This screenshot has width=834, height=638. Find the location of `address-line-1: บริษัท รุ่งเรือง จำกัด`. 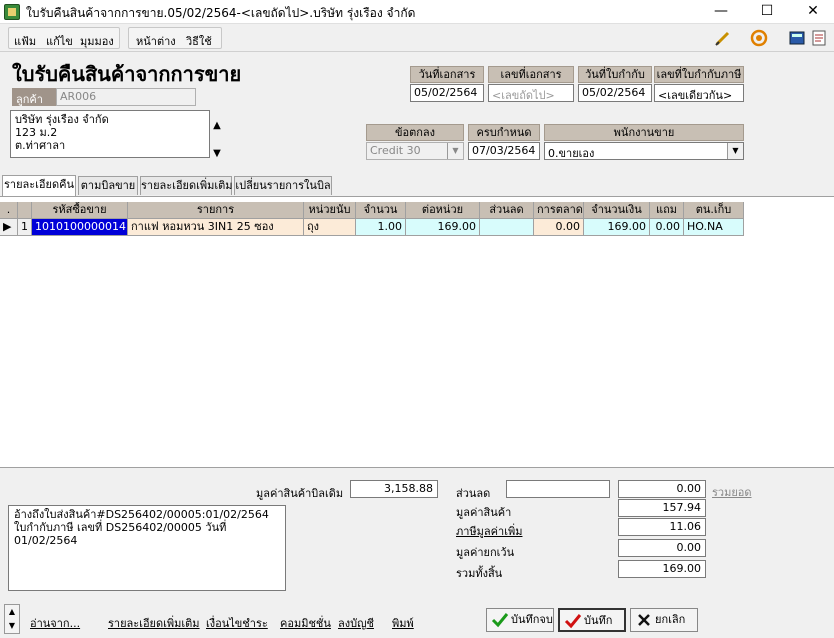

address-line-1: บริษัท รุ่งเรือง จำกัด is located at coordinates (62, 119).